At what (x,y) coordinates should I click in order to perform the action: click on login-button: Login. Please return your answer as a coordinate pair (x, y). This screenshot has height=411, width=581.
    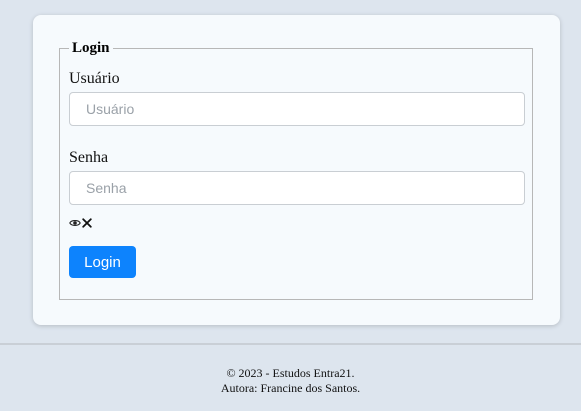
    Looking at the image, I should click on (102, 262).